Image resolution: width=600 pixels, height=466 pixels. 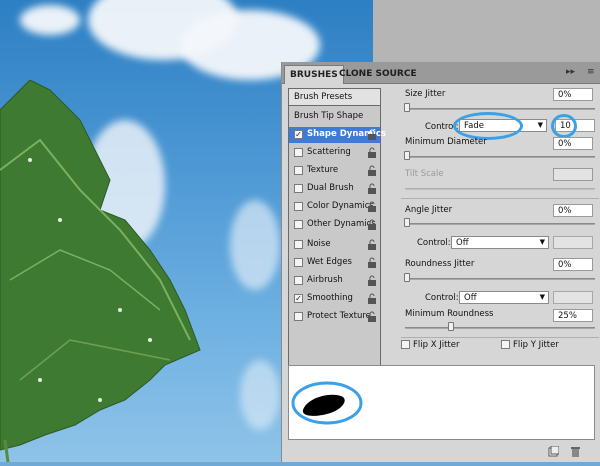 What do you see at coordinates (407, 222) in the screenshot?
I see `angle-jitter-slider` at bounding box center [407, 222].